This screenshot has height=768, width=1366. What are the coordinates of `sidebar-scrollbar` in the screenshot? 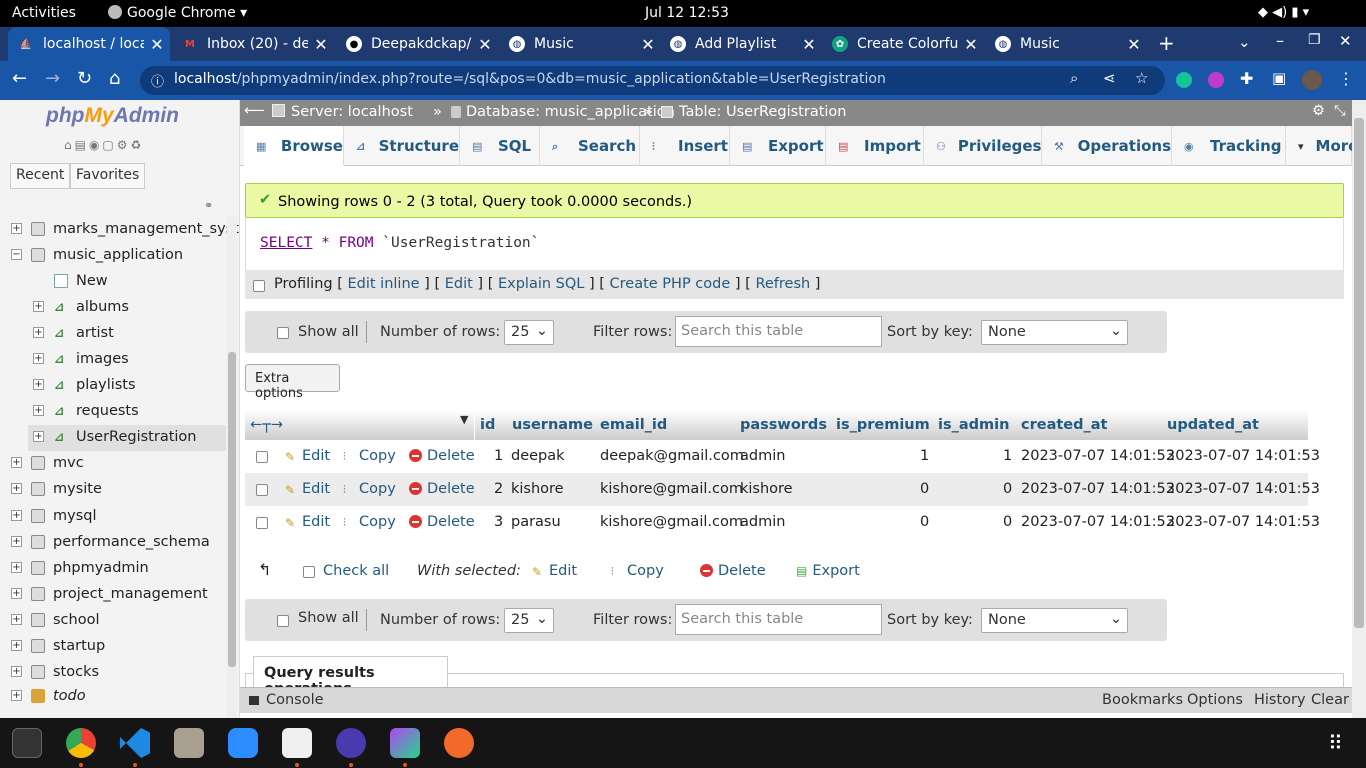 It's located at (232, 467).